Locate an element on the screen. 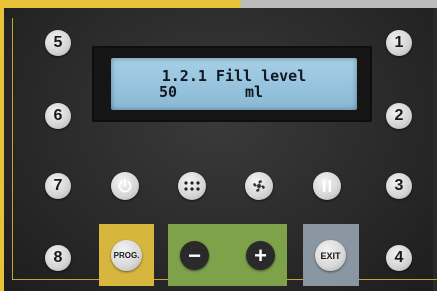  left-guide-line is located at coordinates (12, 149).